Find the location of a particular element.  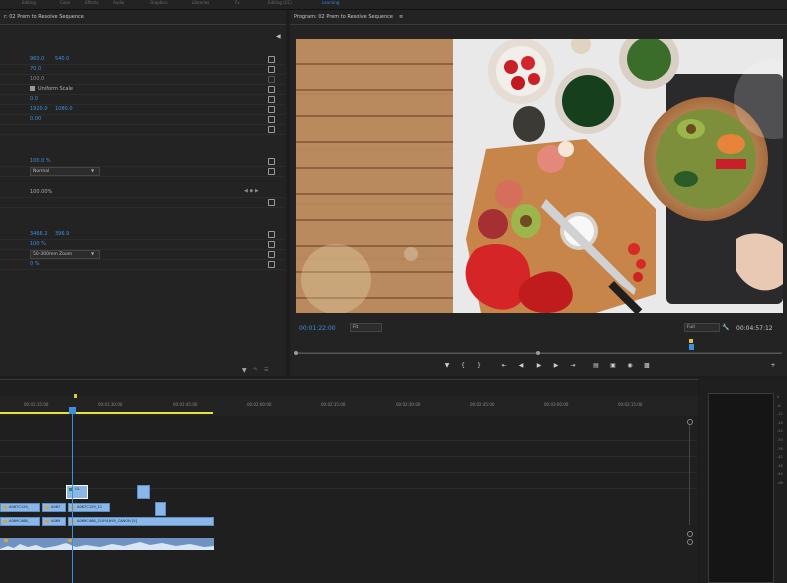

position-x: 960.0 is located at coordinates (37, 59).